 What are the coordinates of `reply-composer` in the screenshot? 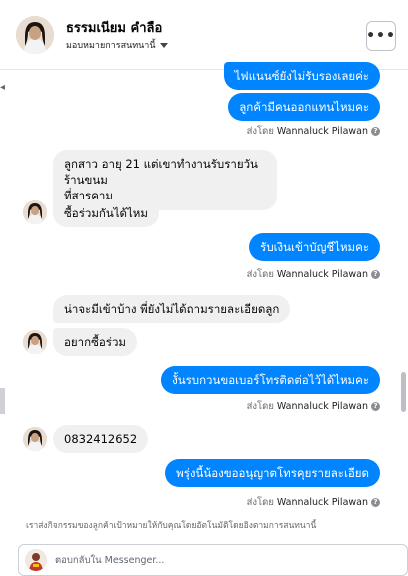 It's located at (213, 560).